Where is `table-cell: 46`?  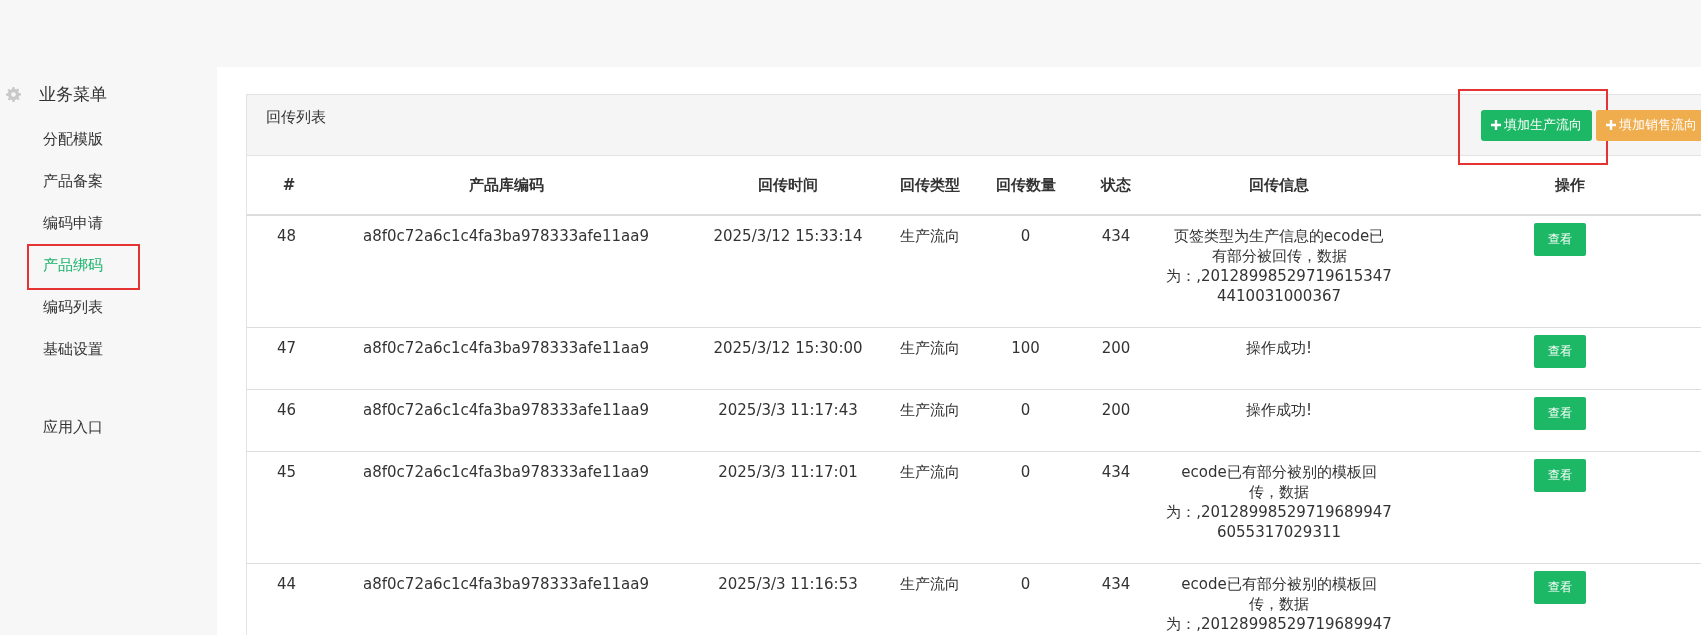
table-cell: 46 is located at coordinates (289, 420).